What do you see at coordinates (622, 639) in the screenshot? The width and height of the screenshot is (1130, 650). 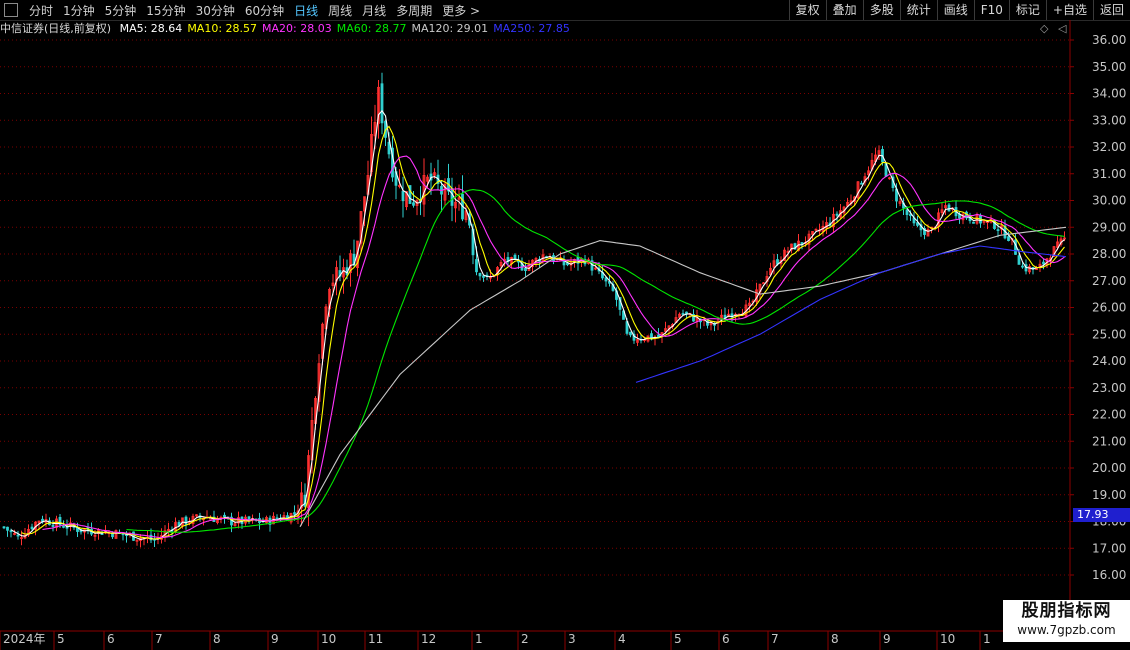 I see `x-tick-label: 4` at bounding box center [622, 639].